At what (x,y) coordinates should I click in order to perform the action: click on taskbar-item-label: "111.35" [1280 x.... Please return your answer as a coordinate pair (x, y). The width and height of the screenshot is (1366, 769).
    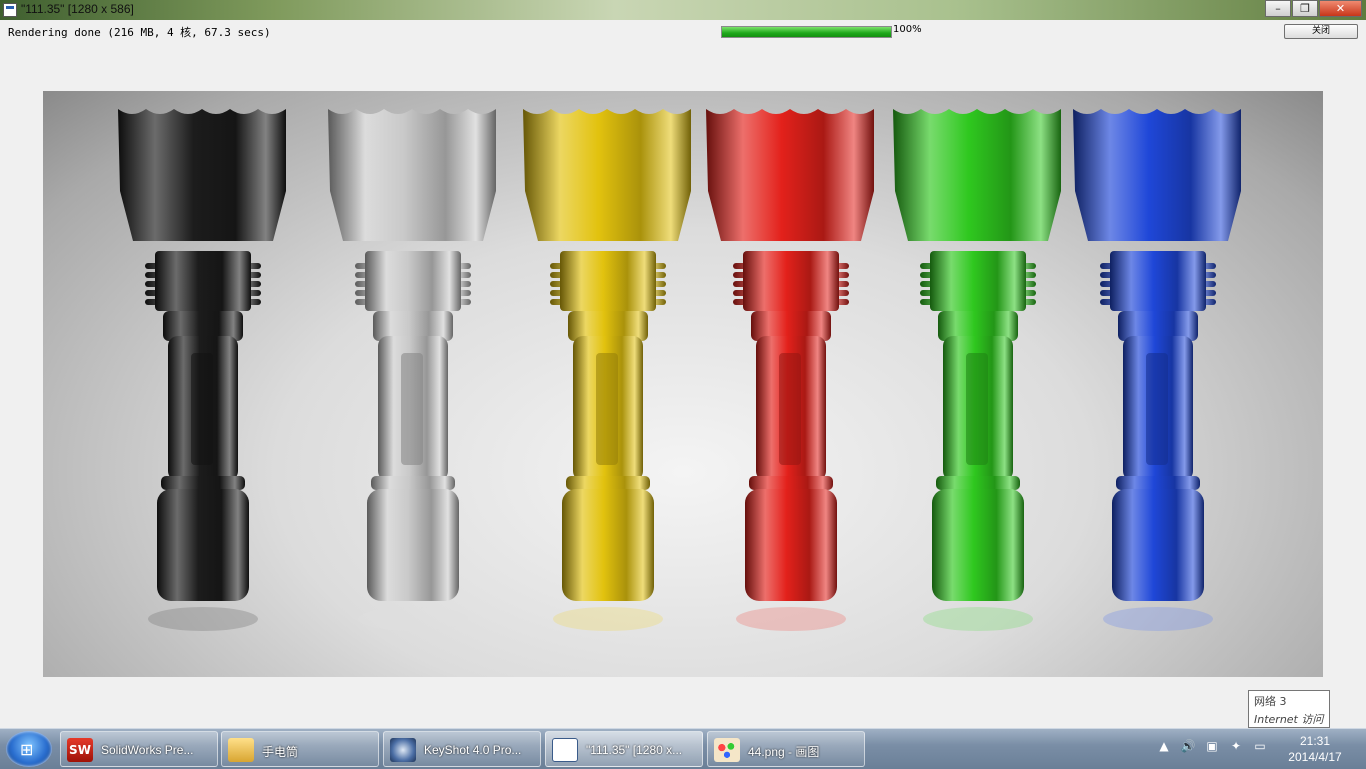
    Looking at the image, I should click on (634, 750).